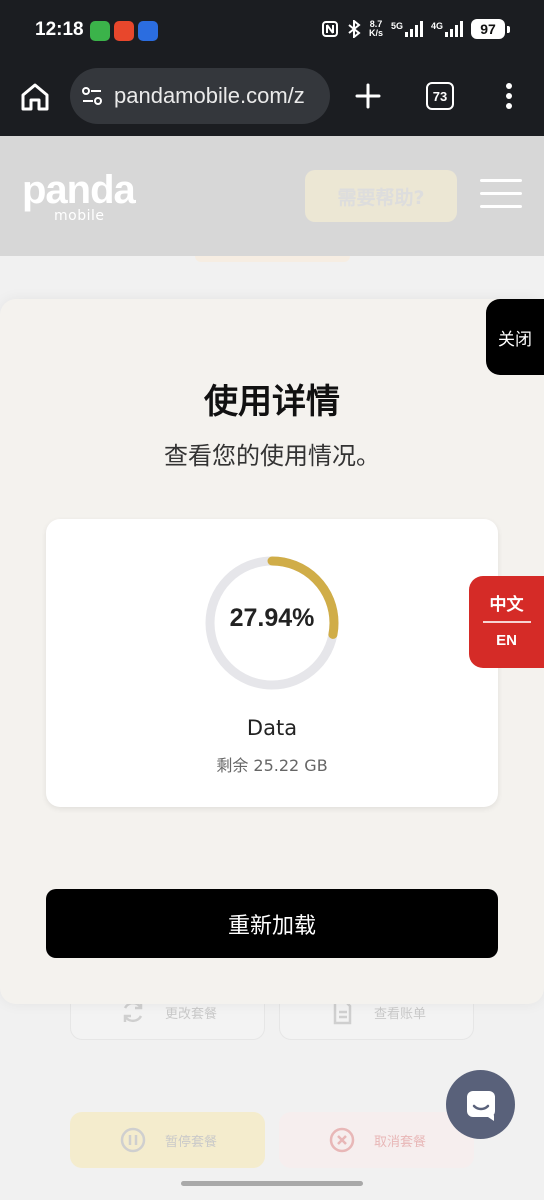 The height and width of the screenshot is (1200, 544). I want to click on more-menu-icon, so click(509, 96).